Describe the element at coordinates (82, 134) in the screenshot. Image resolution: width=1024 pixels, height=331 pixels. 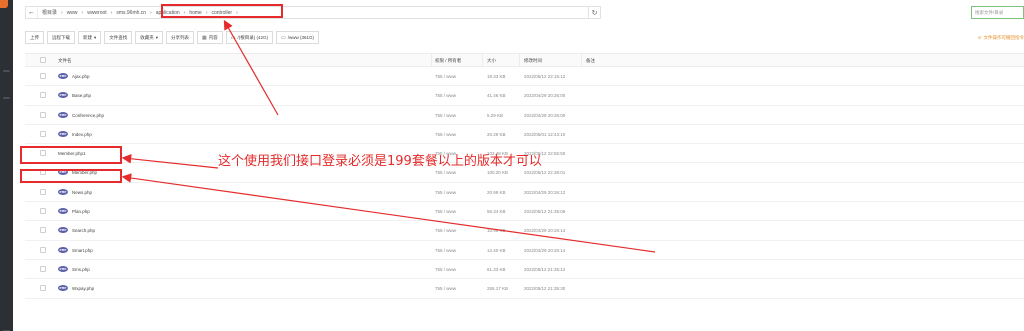
I see `file-name: Index.php` at that location.